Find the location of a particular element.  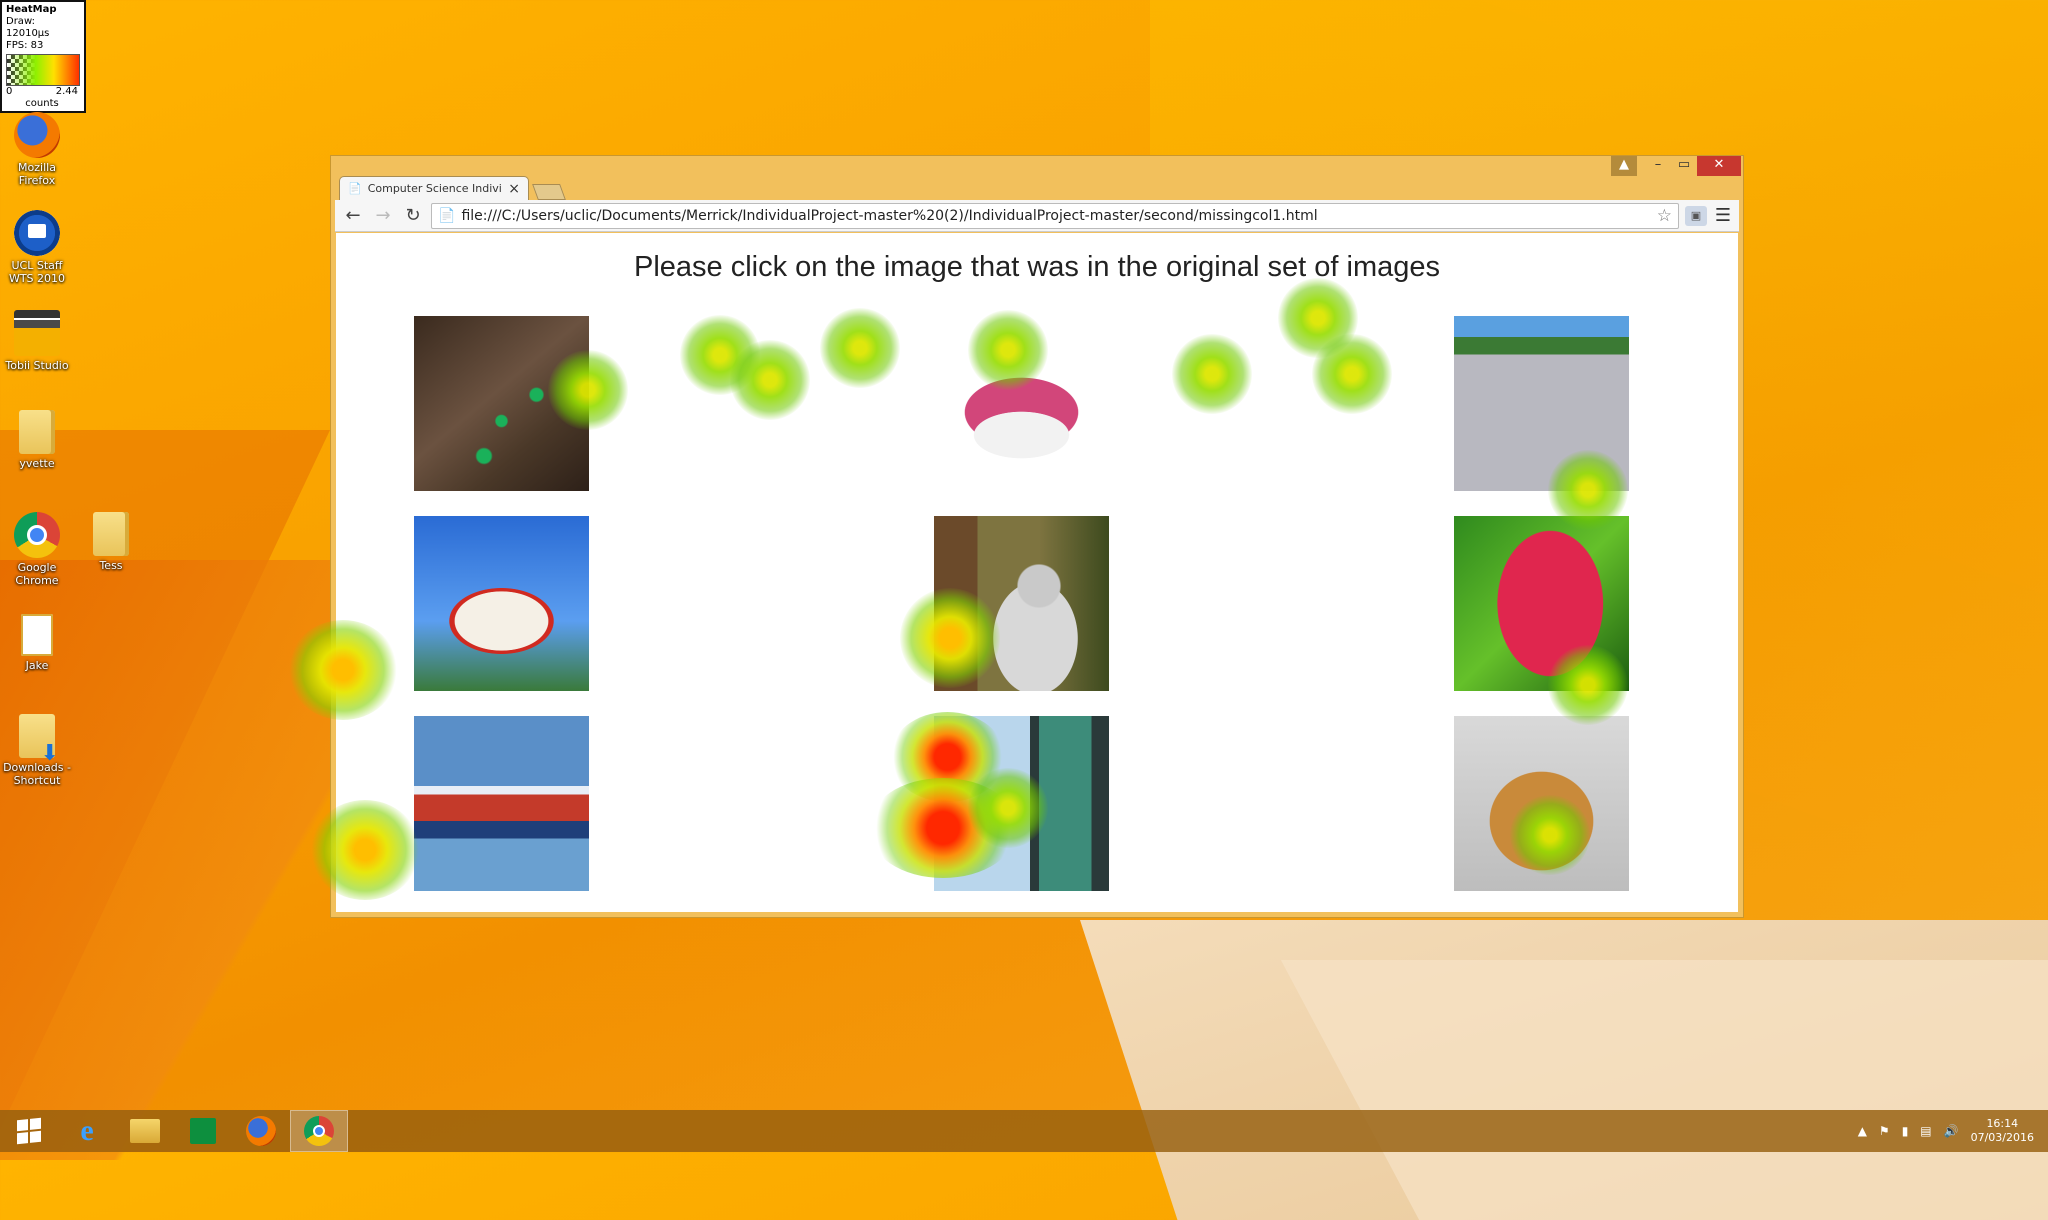

desktop-icon-label: Tobii Studio is located at coordinates (37, 365).